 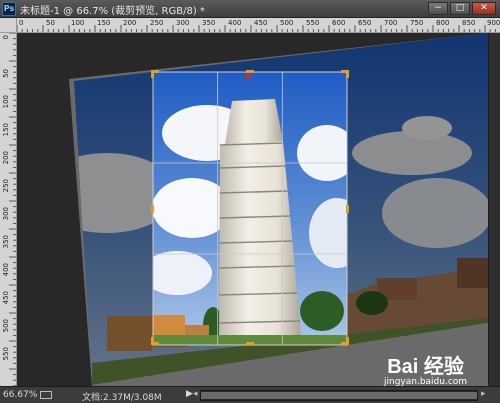 I want to click on ruler-left-label: 550, so click(x=6, y=354).